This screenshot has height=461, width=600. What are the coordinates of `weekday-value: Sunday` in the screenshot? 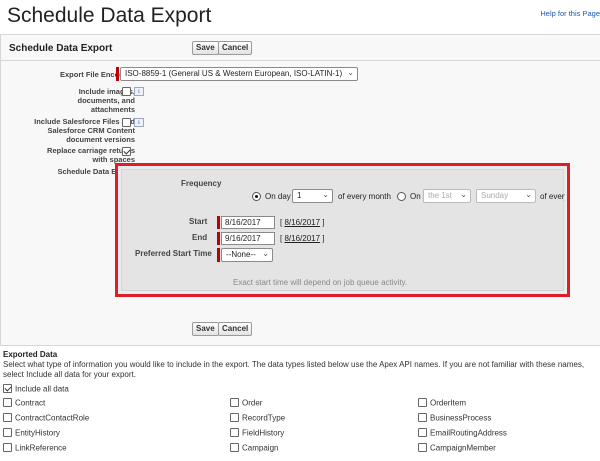 It's located at (495, 195).